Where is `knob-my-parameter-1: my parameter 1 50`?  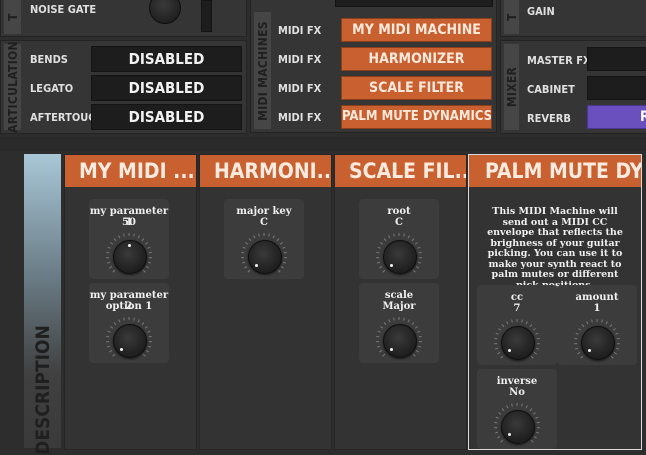
knob-my-parameter-1: my parameter 1 50 is located at coordinates (129, 239).